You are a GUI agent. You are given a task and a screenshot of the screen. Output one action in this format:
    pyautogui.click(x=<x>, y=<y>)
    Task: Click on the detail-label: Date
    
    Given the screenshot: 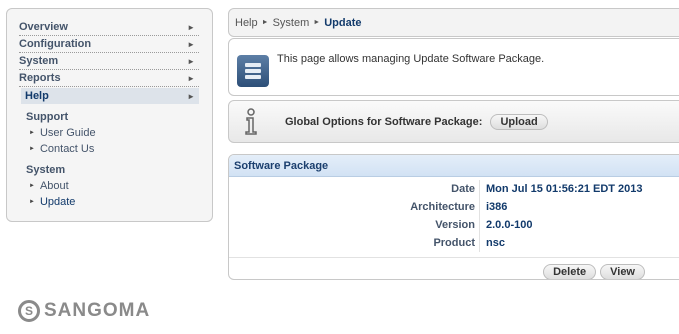 What is the action you would take?
    pyautogui.click(x=463, y=189)
    